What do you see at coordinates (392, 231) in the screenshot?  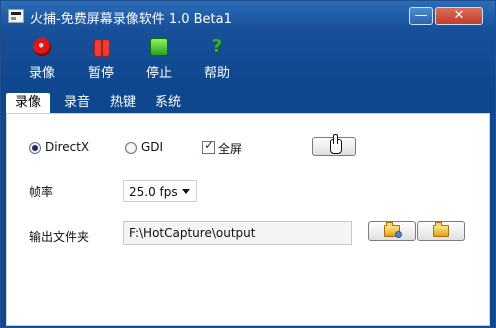 I see `folder-settings-button` at bounding box center [392, 231].